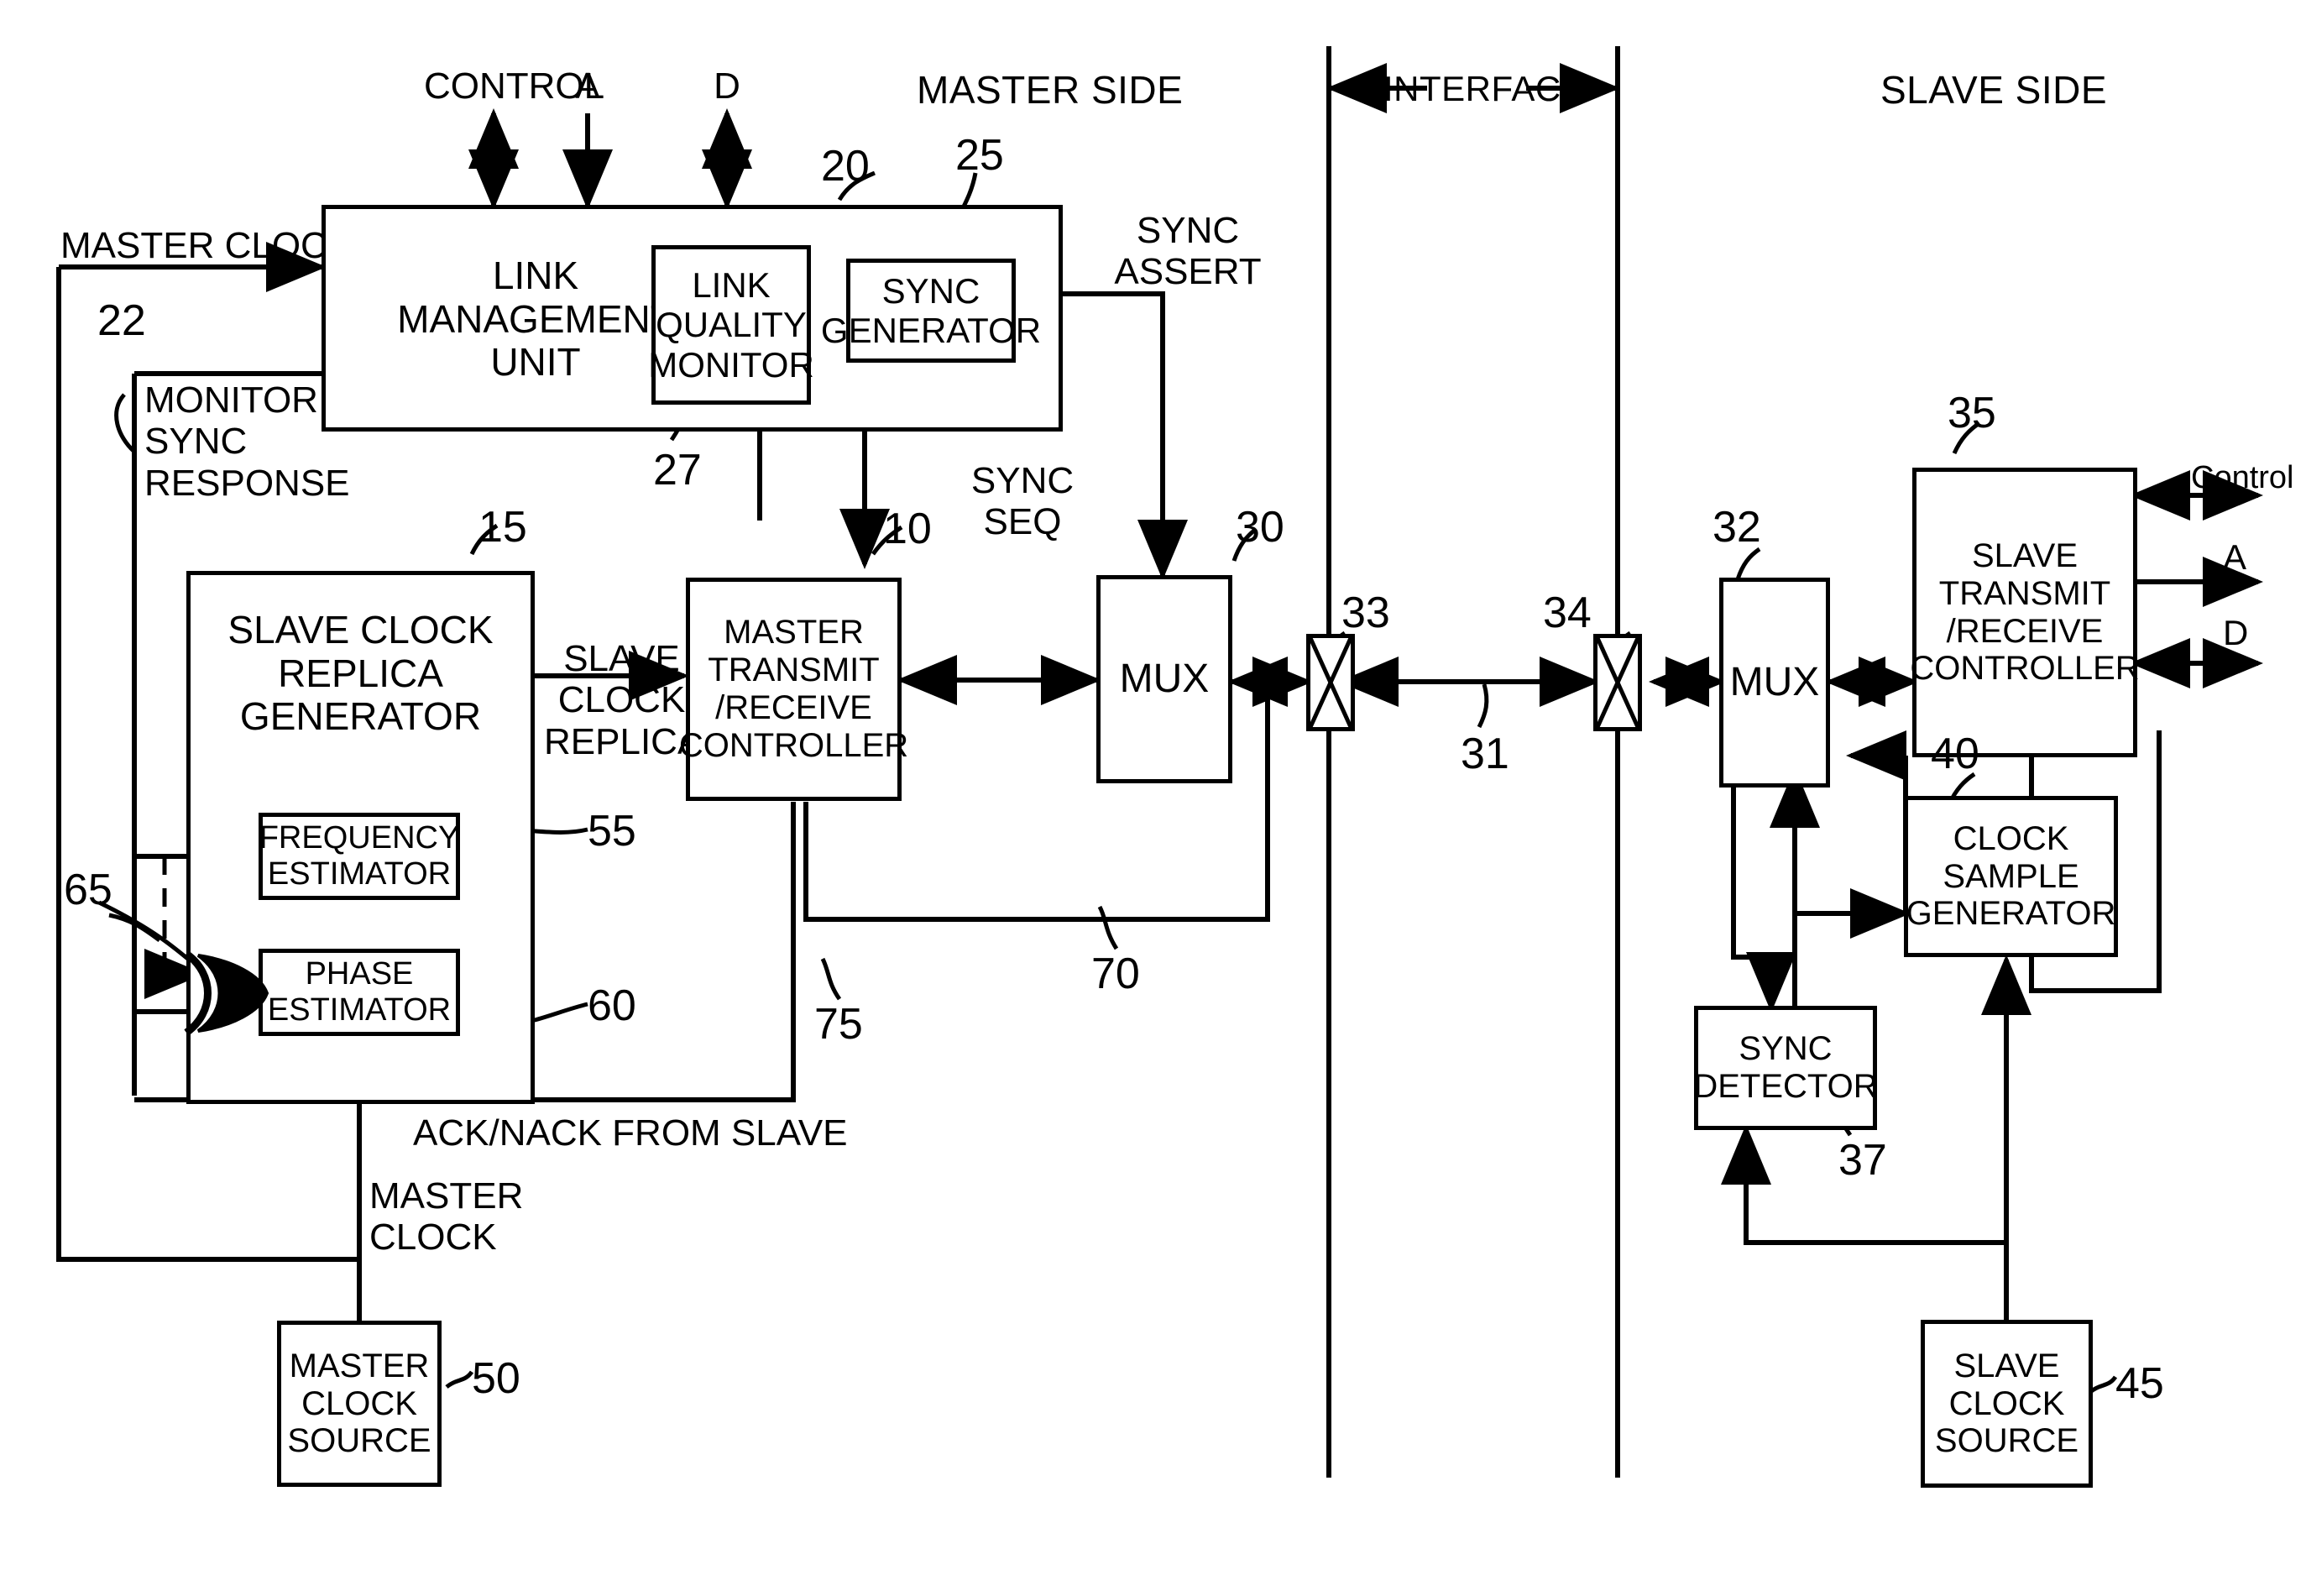 The image size is (2306, 1596). I want to click on signal-d-top-label: D, so click(727, 86).